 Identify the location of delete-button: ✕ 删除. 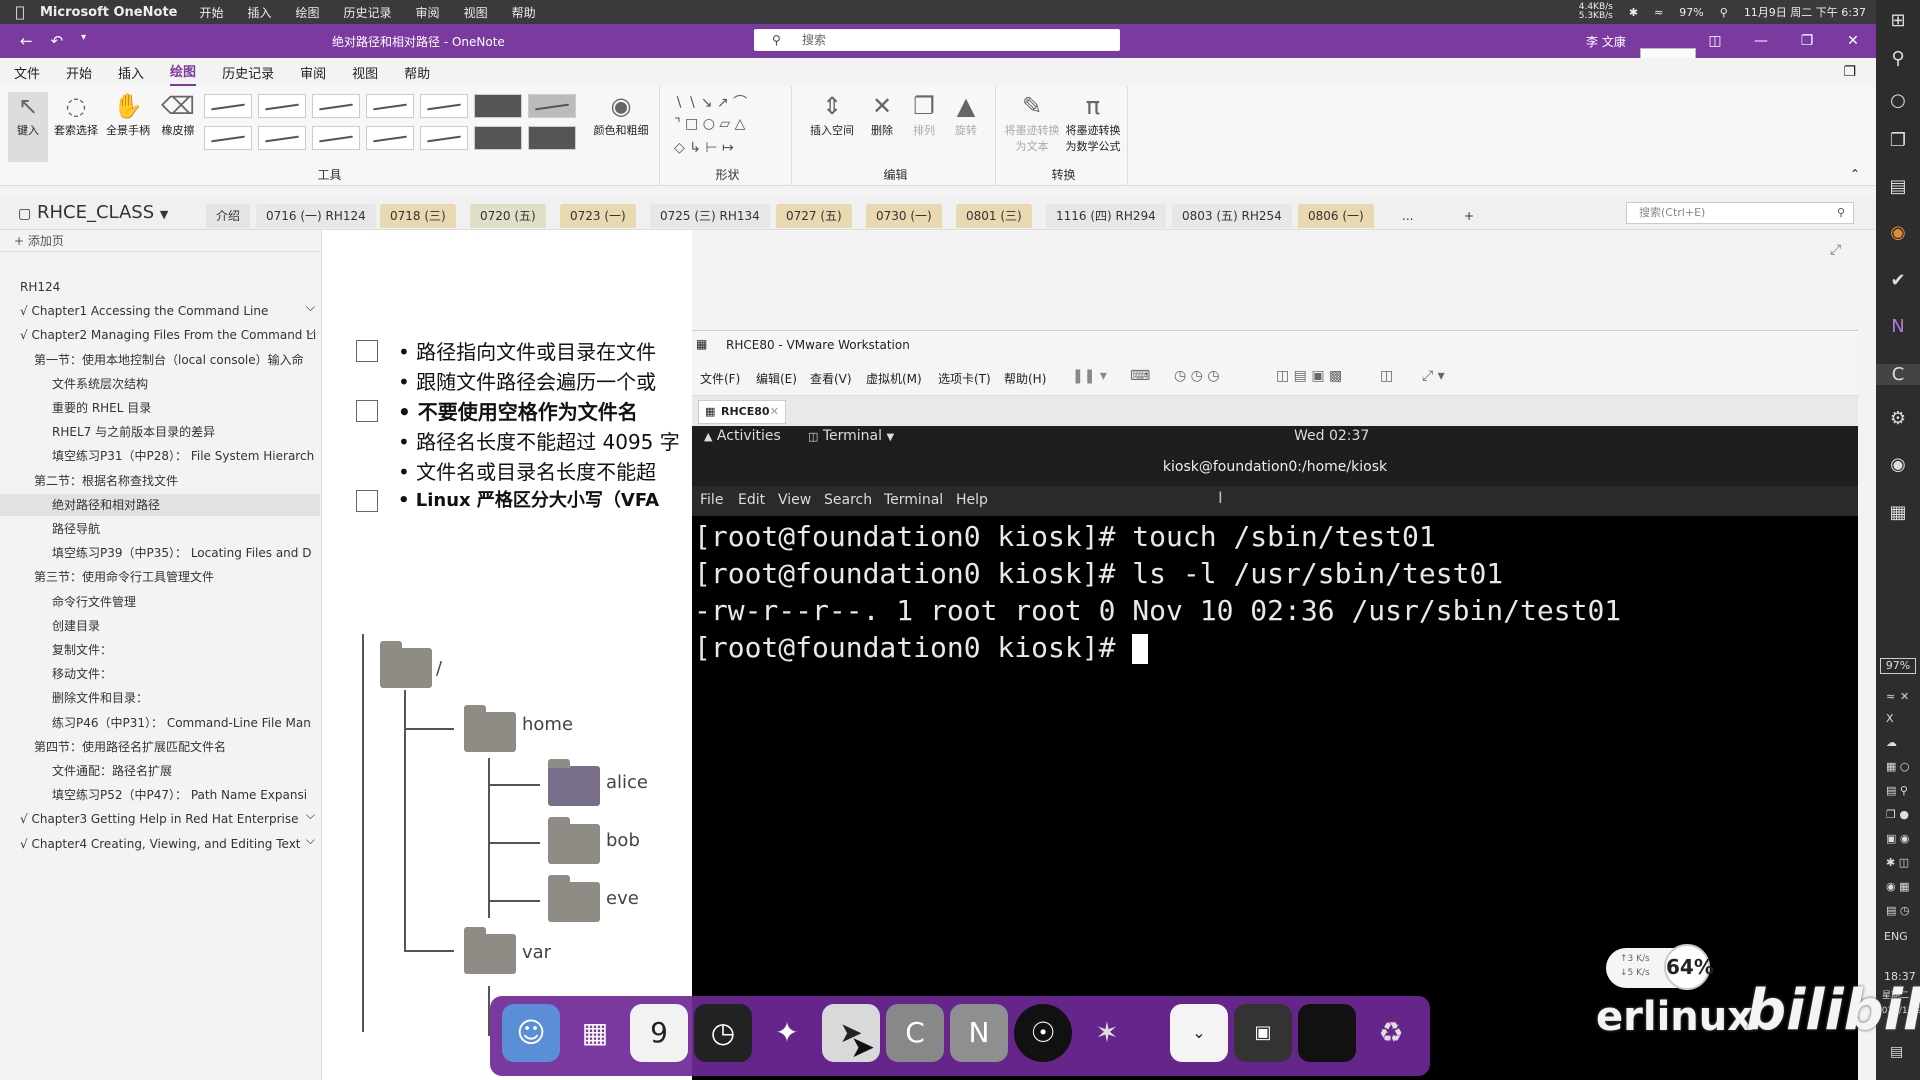
(882, 115).